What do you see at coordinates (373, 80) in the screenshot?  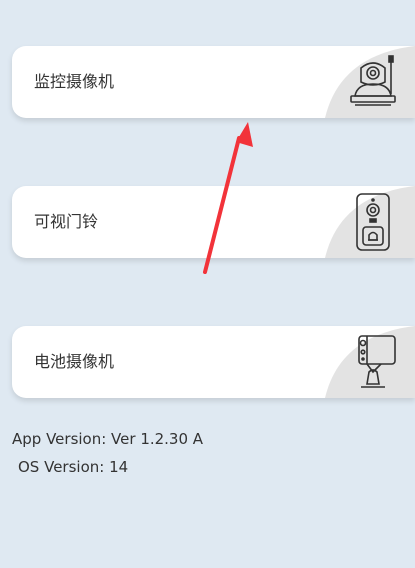 I see `ptz-camera-icon` at bounding box center [373, 80].